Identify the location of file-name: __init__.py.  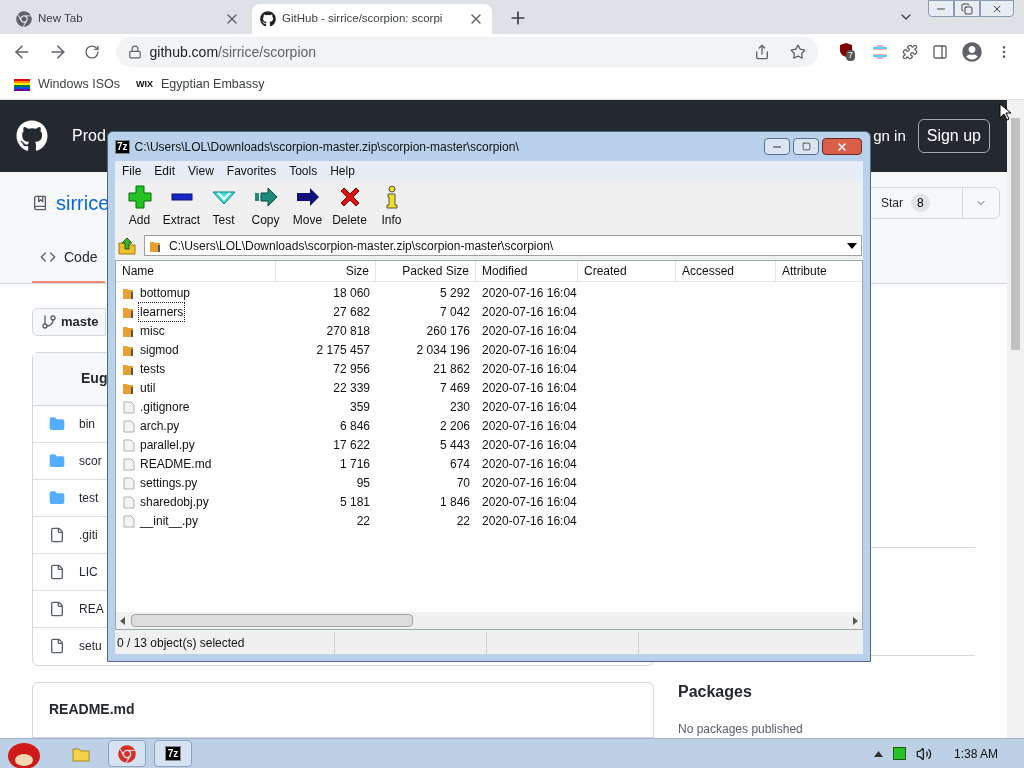
(169, 520).